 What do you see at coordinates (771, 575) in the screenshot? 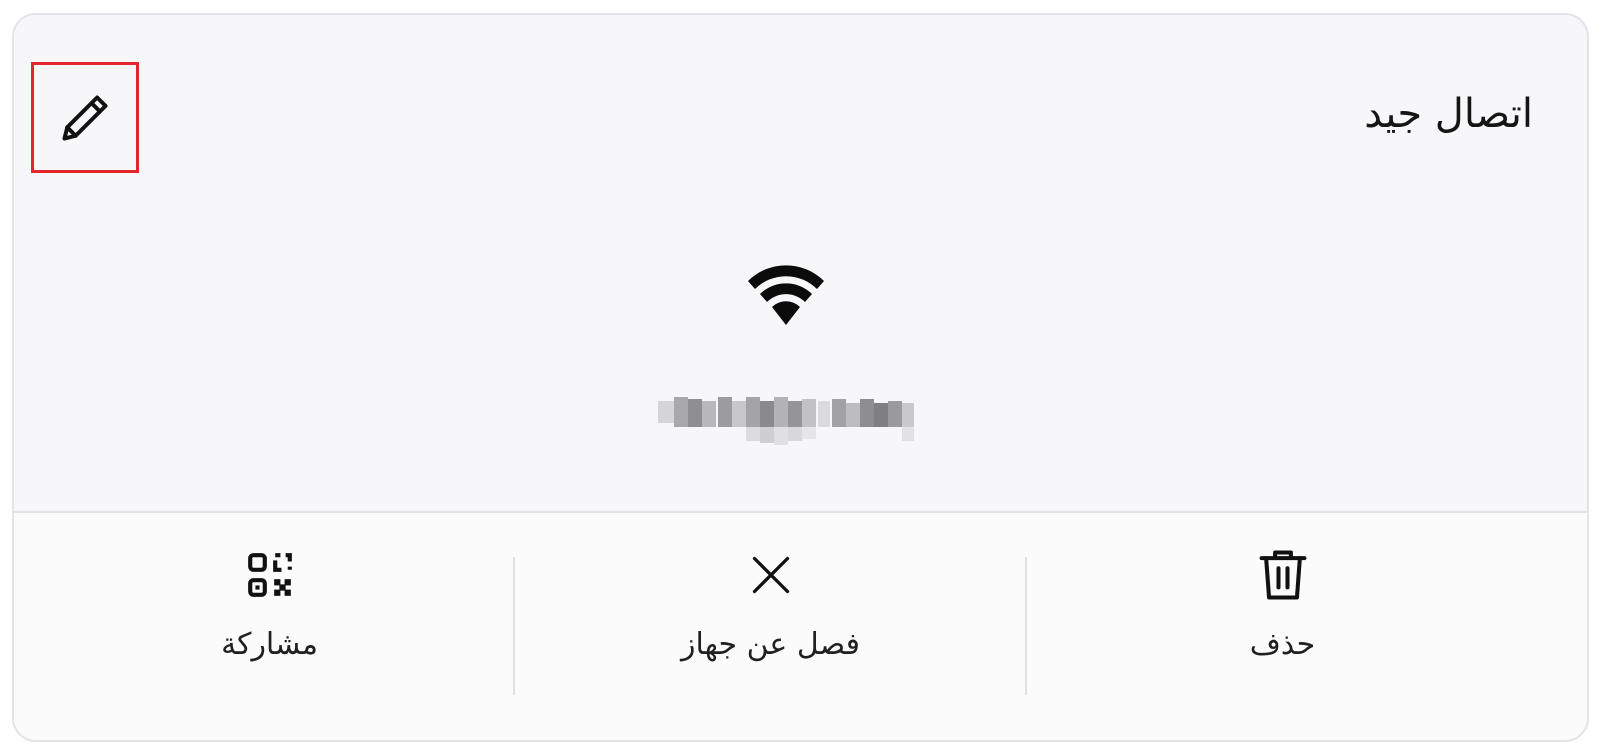
I see `close-icon` at bounding box center [771, 575].